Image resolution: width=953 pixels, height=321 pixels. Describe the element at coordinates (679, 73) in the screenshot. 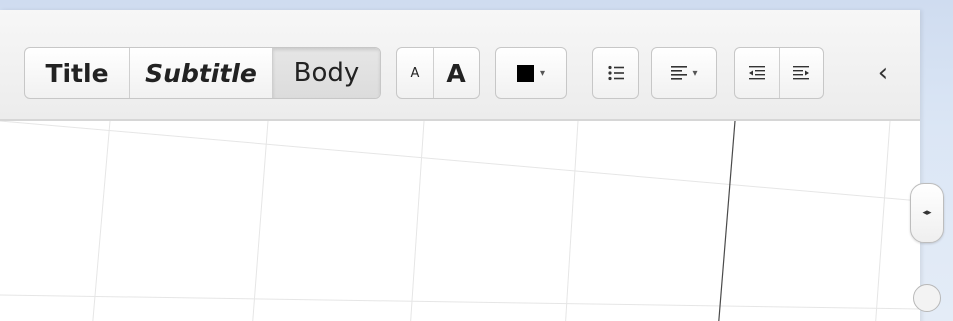

I see `align-left-icon` at that location.